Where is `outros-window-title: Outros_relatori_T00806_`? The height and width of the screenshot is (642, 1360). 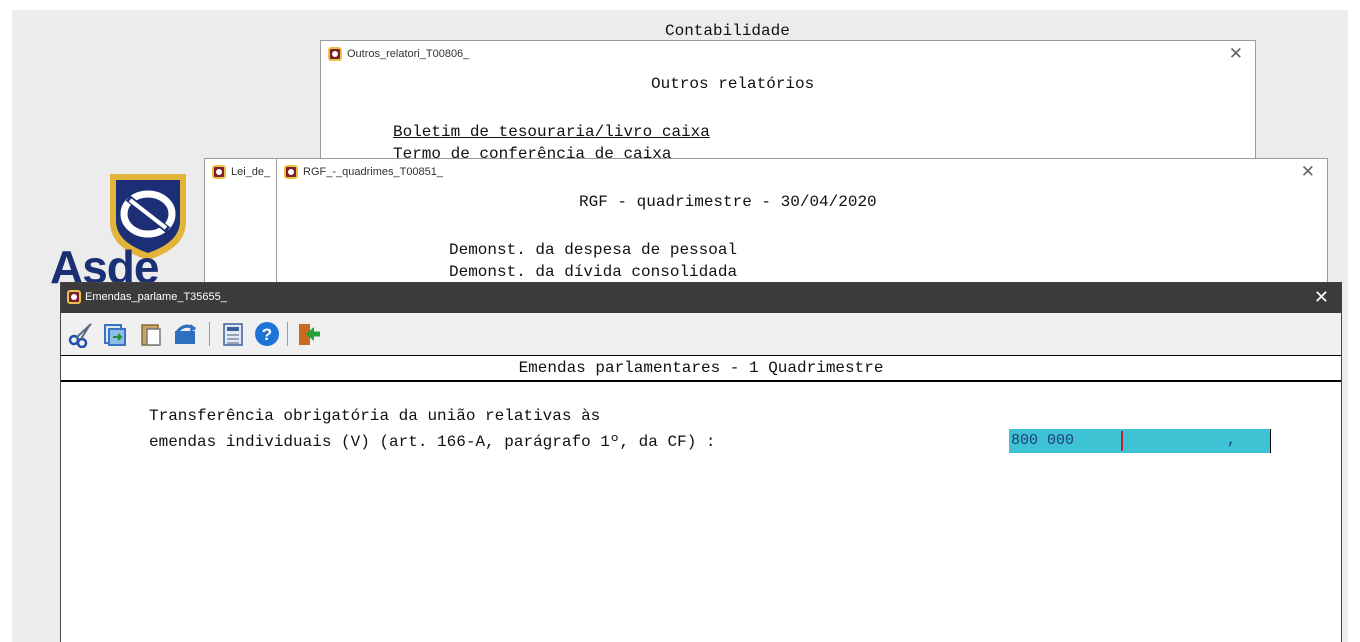
outros-window-title: Outros_relatori_T00806_ is located at coordinates (408, 54).